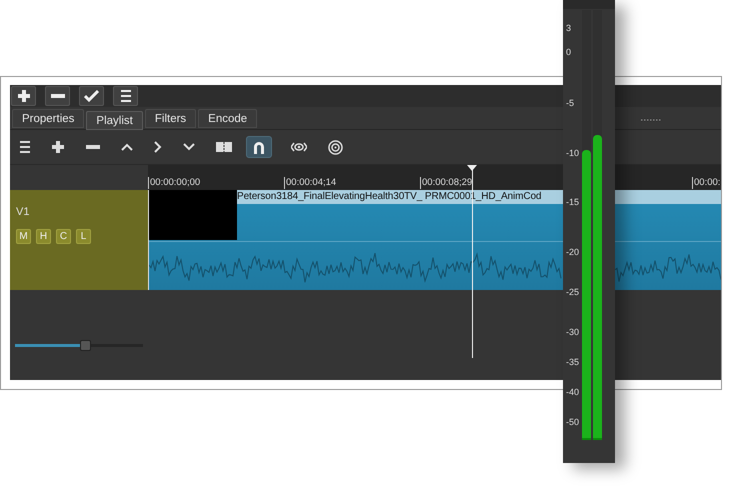 The width and height of the screenshot is (736, 500). What do you see at coordinates (127, 147) in the screenshot?
I see `chevron-up-icon` at bounding box center [127, 147].